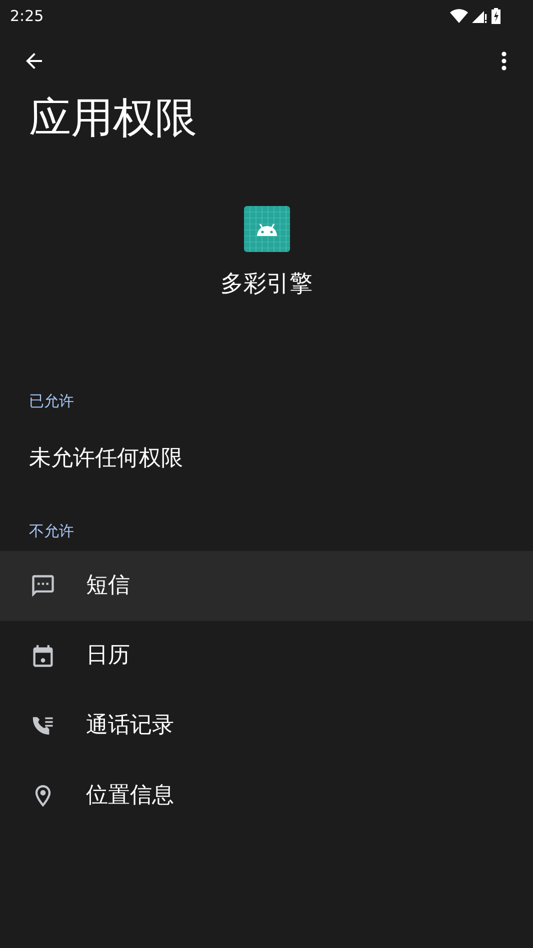 This screenshot has width=533, height=948. Describe the element at coordinates (496, 16) in the screenshot. I see `battery-charging-icon` at that location.